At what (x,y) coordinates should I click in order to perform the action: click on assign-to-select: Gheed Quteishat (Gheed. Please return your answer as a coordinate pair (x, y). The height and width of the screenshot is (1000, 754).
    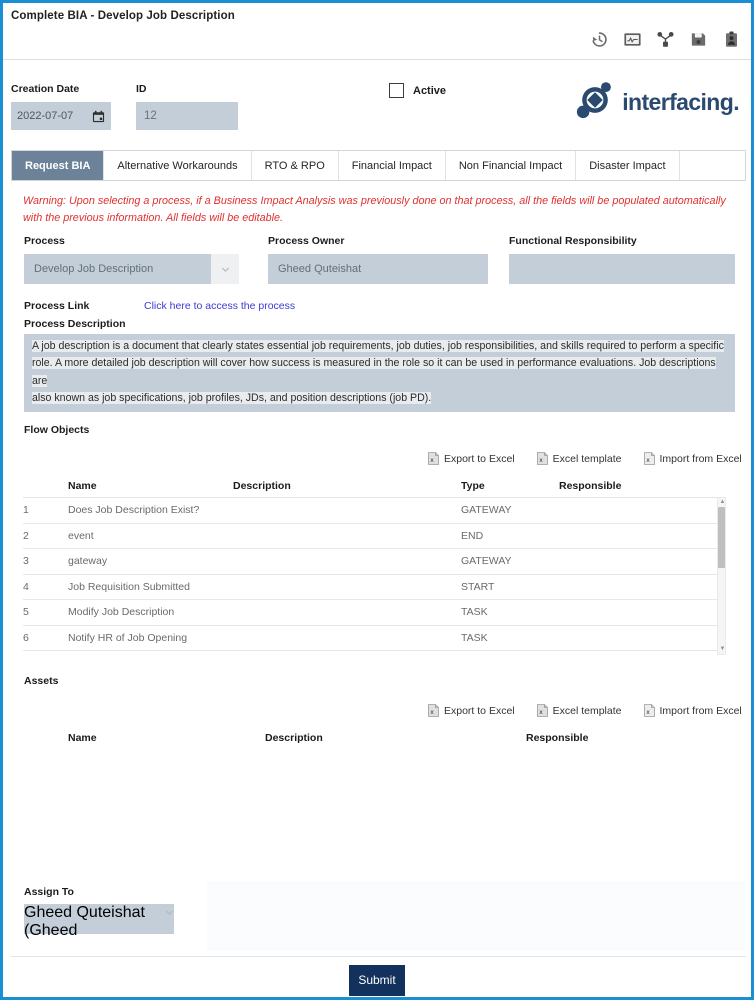
    Looking at the image, I should click on (99, 921).